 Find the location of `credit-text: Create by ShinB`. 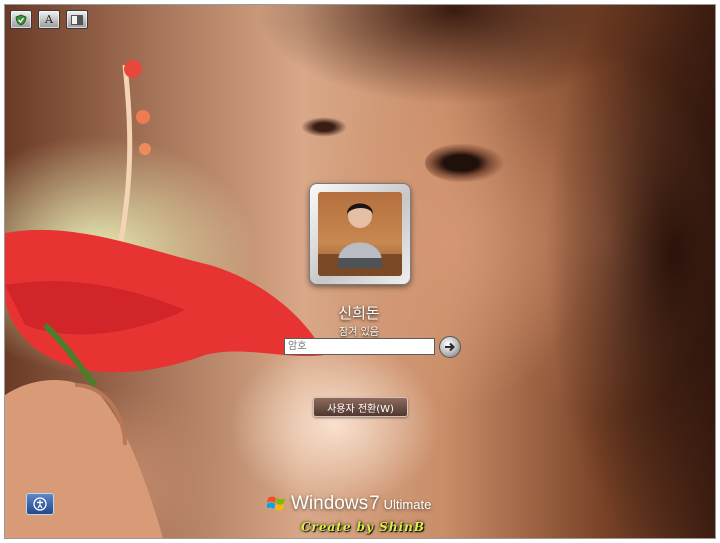

credit-text: Create by ShinB is located at coordinates (363, 527).